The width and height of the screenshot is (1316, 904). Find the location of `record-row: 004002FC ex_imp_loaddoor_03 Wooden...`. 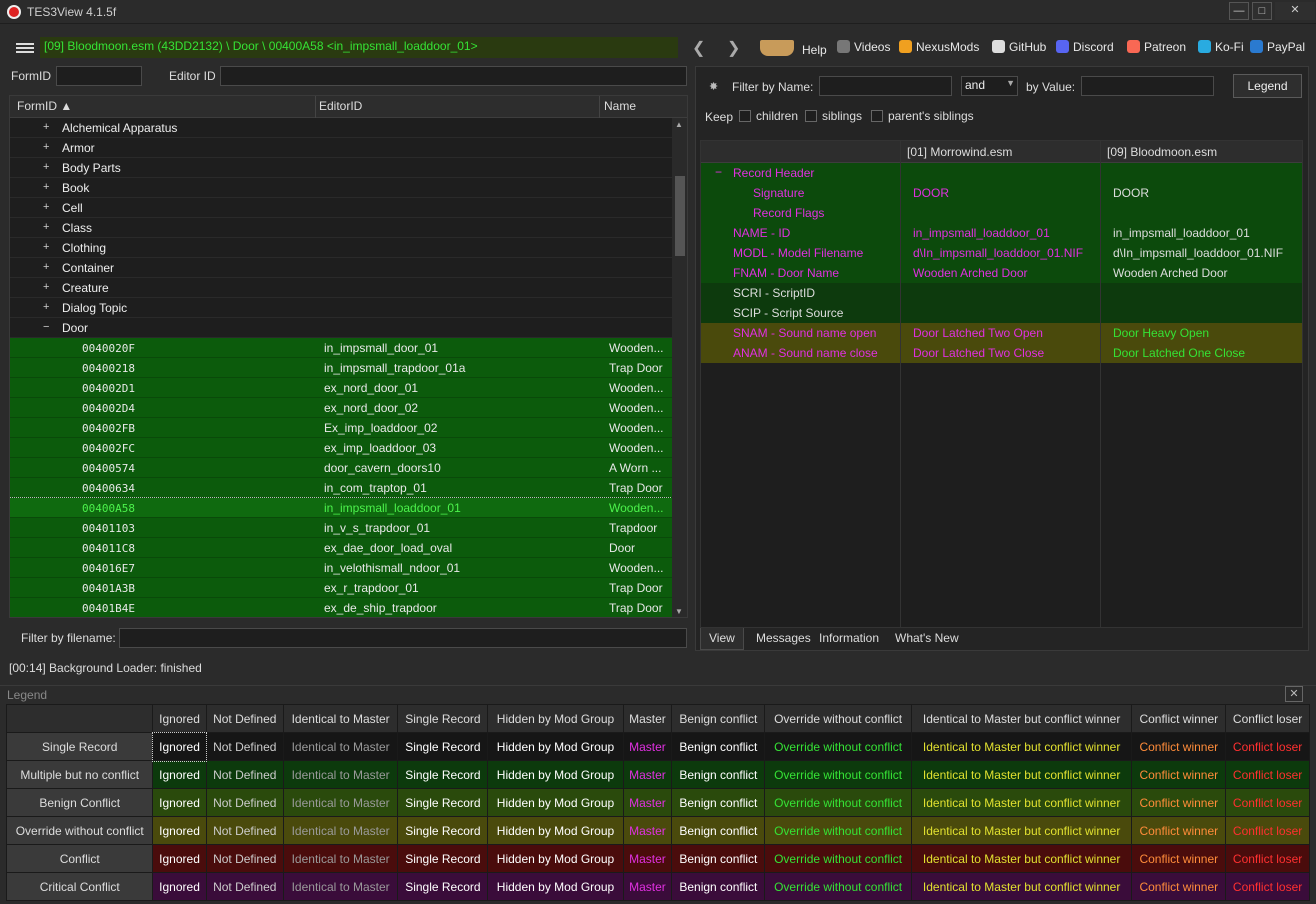

record-row: 004002FC ex_imp_loaddoor_03 Wooden... is located at coordinates (341, 448).